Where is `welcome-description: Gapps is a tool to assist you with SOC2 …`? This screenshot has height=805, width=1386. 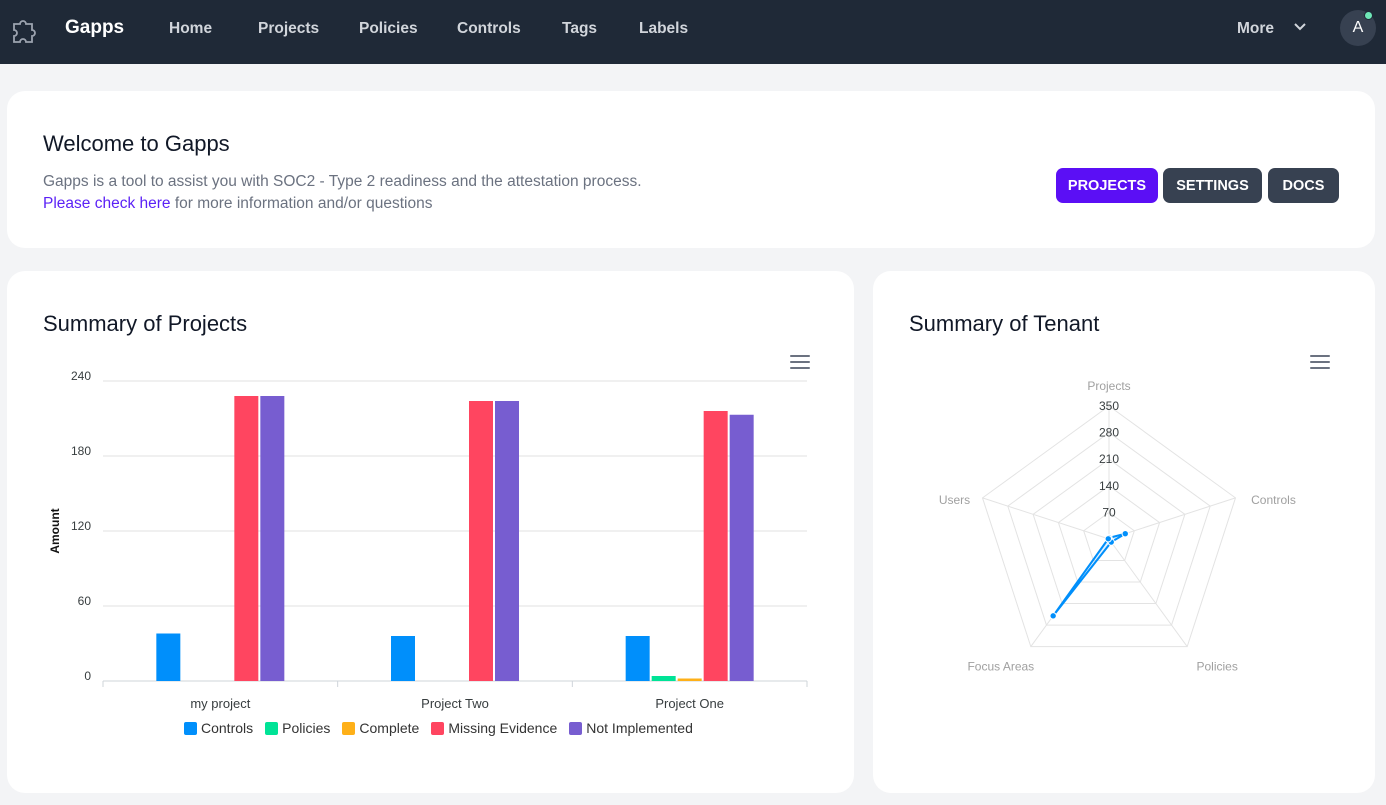
welcome-description: Gapps is a tool to assist you with SOC2 … is located at coordinates (342, 193).